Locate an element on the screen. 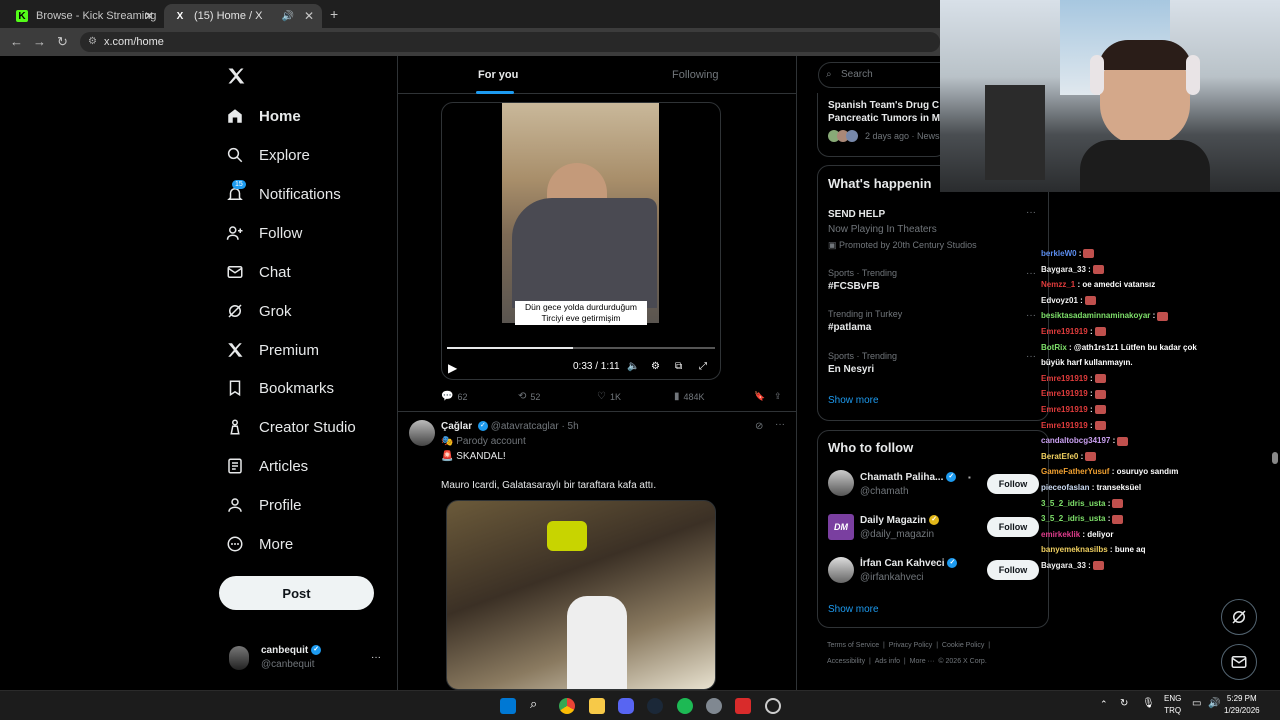 This screenshot has width=1280, height=720. system-clock: 5:29 PM 1/29/2026 is located at coordinates (1242, 705).